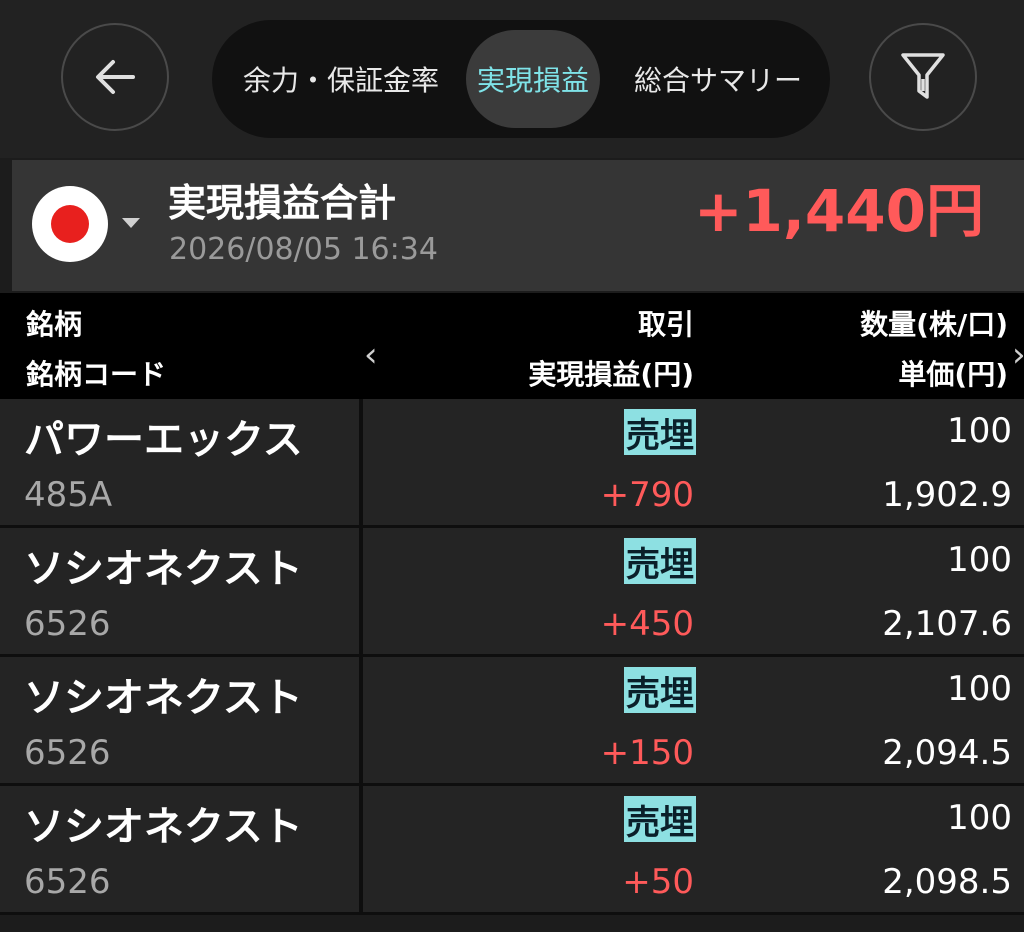  I want to click on table-header: 銘柄 銘柄コード ‹ 取引 実現損益(円) 数量(株/口) 単価(円) ›, so click(512, 346).